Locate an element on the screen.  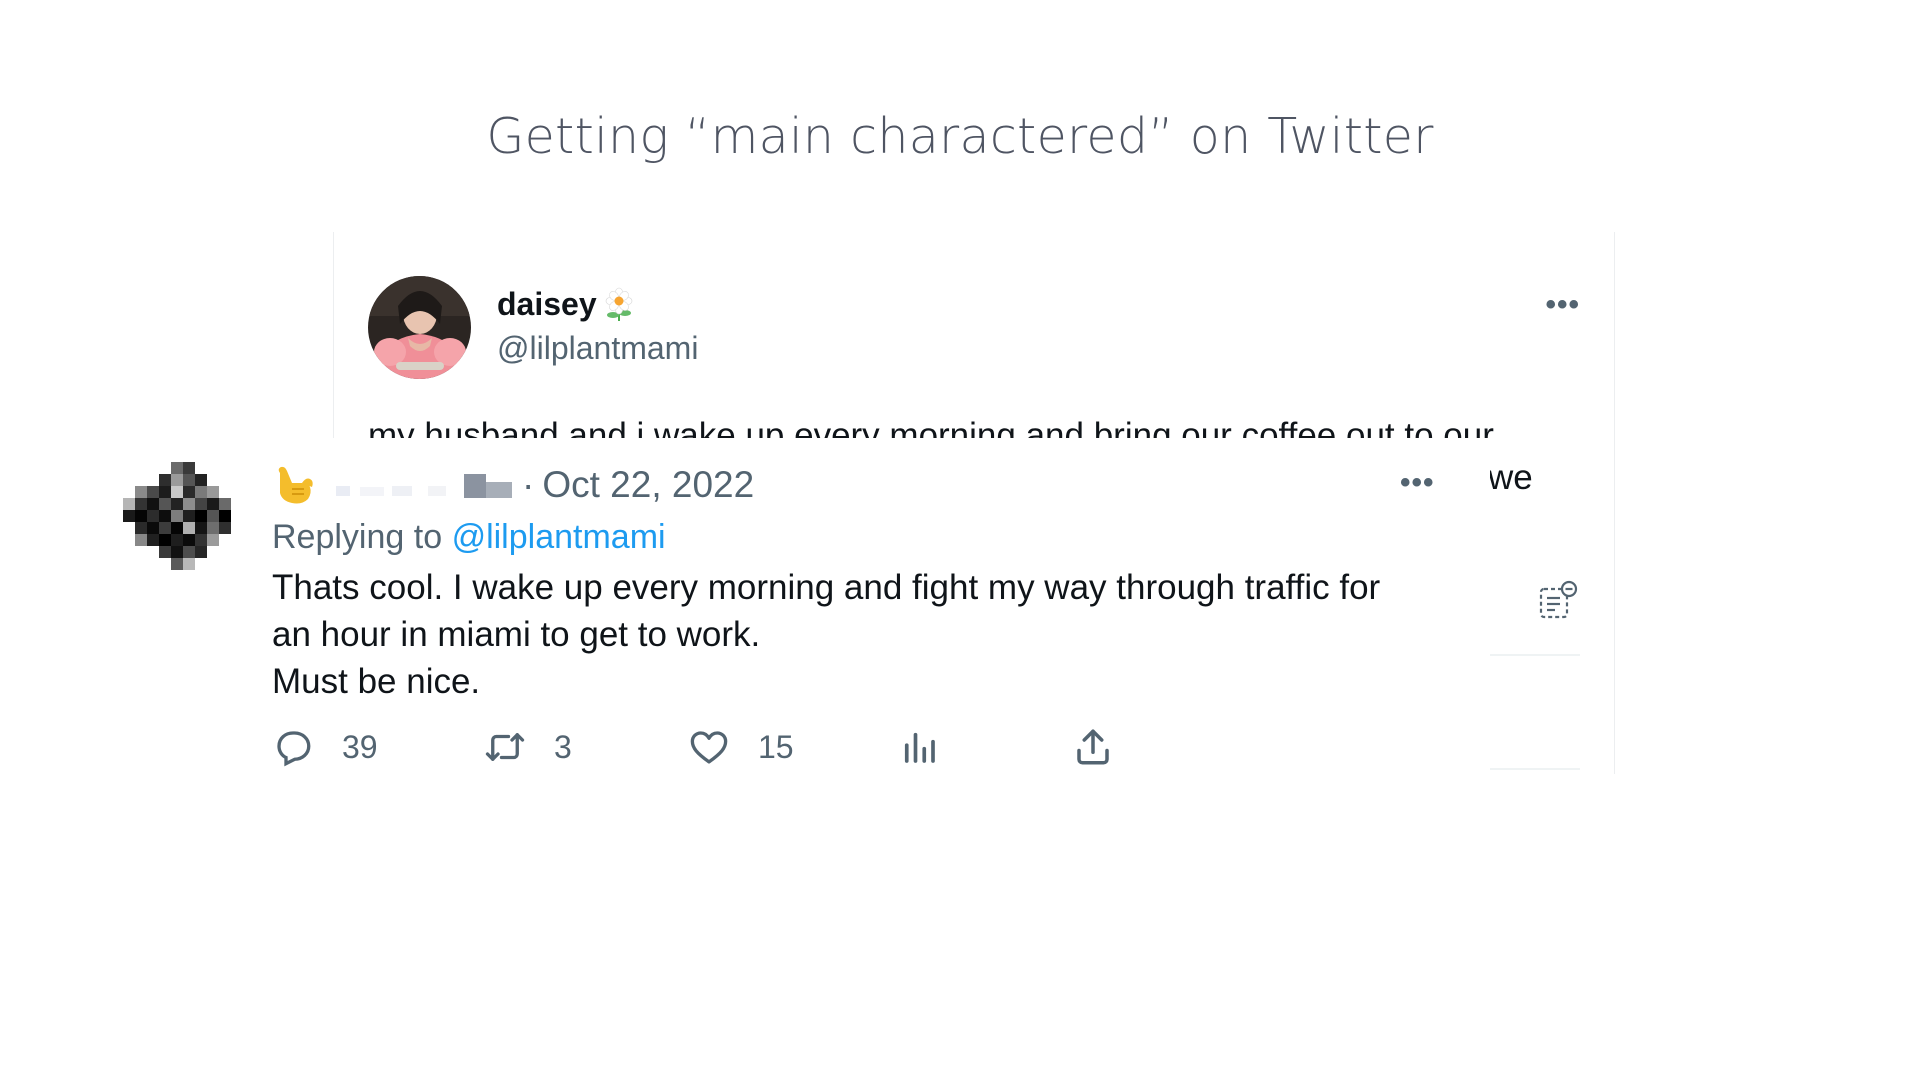
retweet-icon is located at coordinates (505, 747).